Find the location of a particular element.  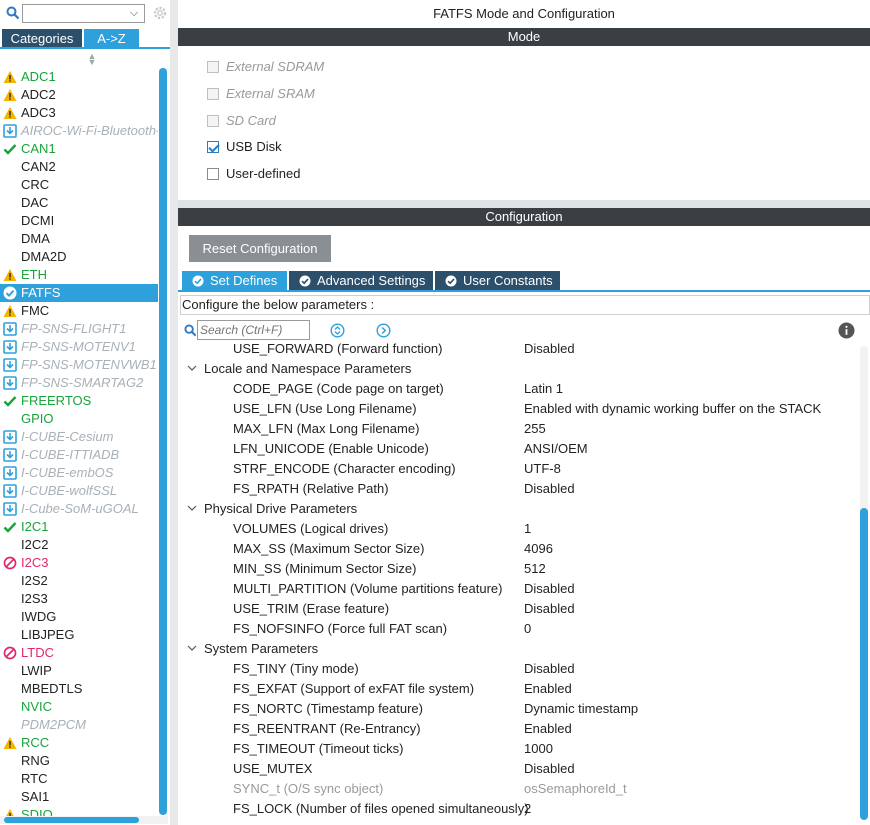

parameter-value: osSemaphoreId_t is located at coordinates (575, 789).